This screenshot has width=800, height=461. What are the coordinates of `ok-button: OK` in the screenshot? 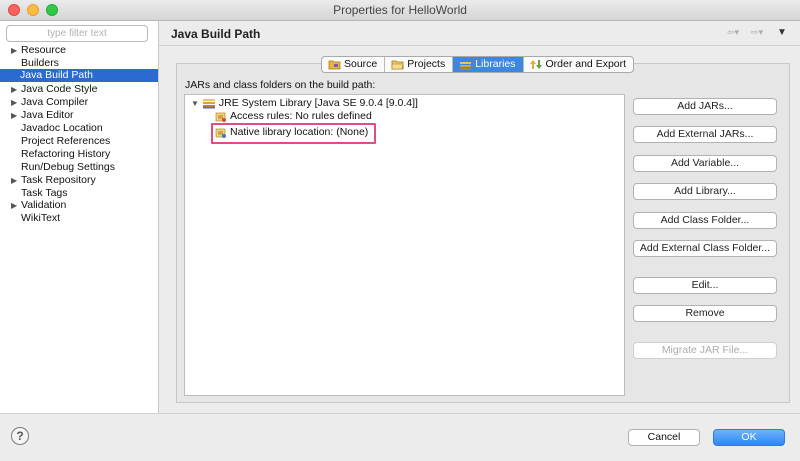 It's located at (749, 437).